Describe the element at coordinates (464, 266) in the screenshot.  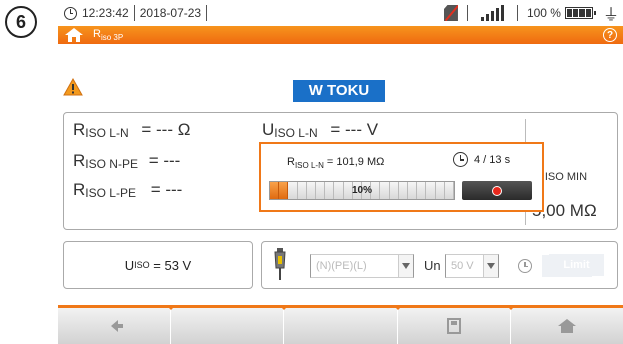
I see `nominal-voltage-select: 50 V` at that location.